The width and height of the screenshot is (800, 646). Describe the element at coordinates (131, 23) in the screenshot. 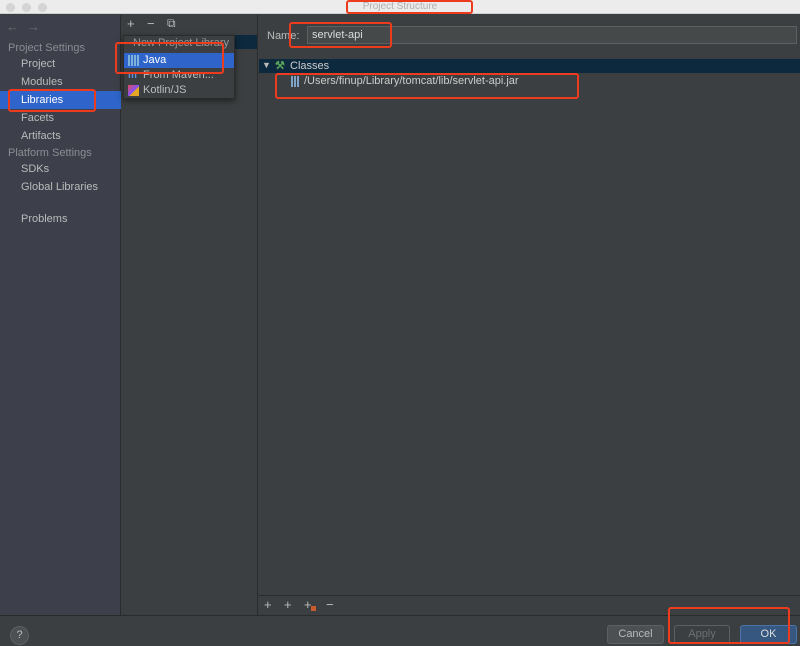

I see `add-library-button: +` at that location.